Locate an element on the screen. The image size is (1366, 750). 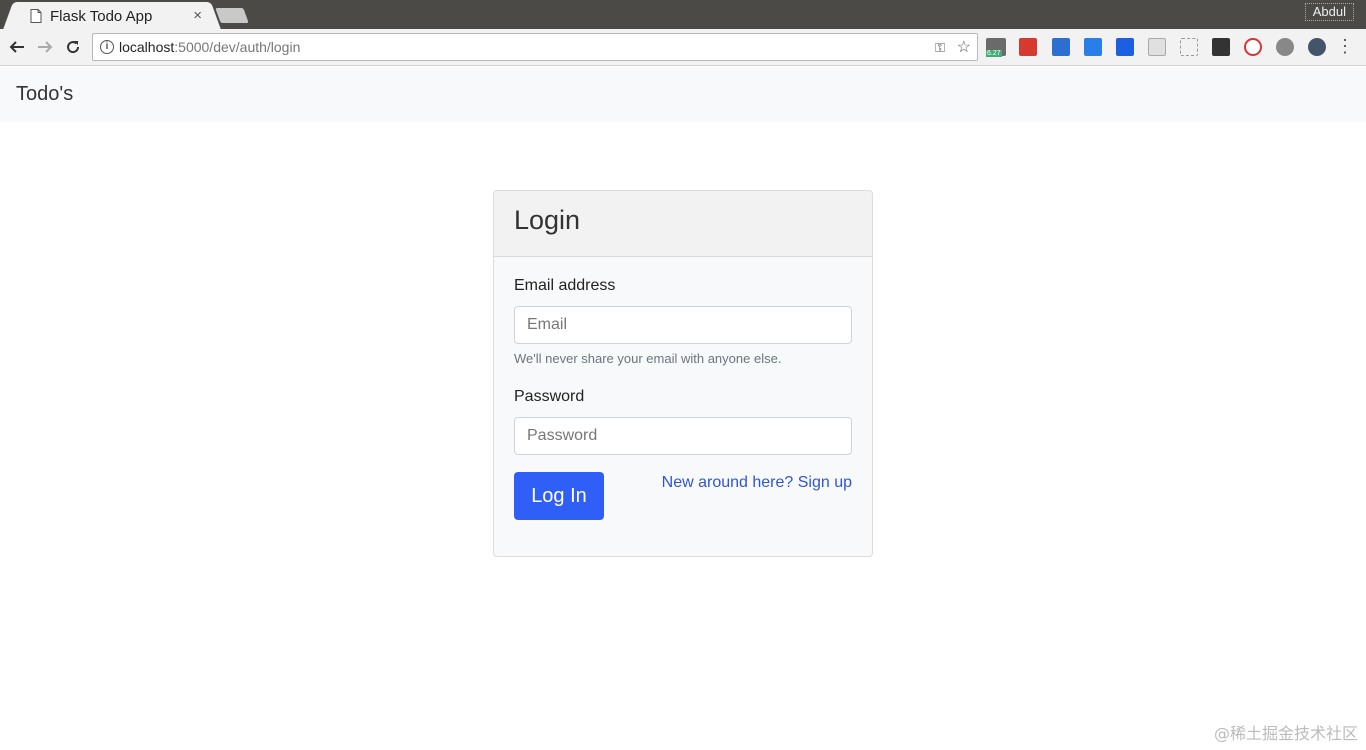
browser-tab: Flask Todo App × is located at coordinates (112, 16).